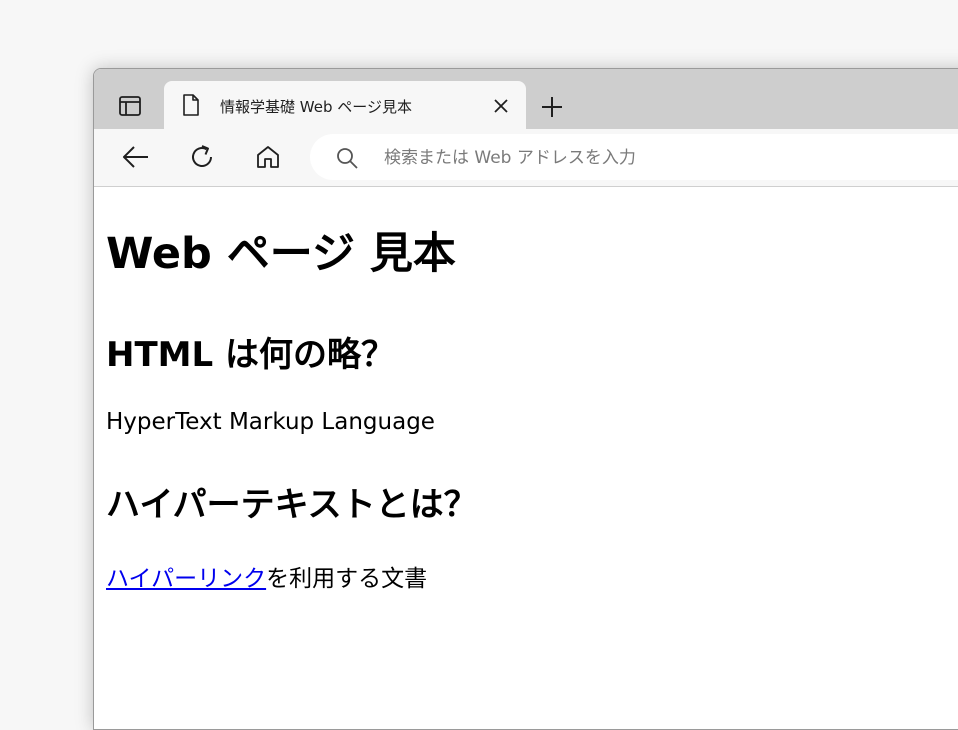 The height and width of the screenshot is (730, 958). I want to click on address-input, so click(664, 158).